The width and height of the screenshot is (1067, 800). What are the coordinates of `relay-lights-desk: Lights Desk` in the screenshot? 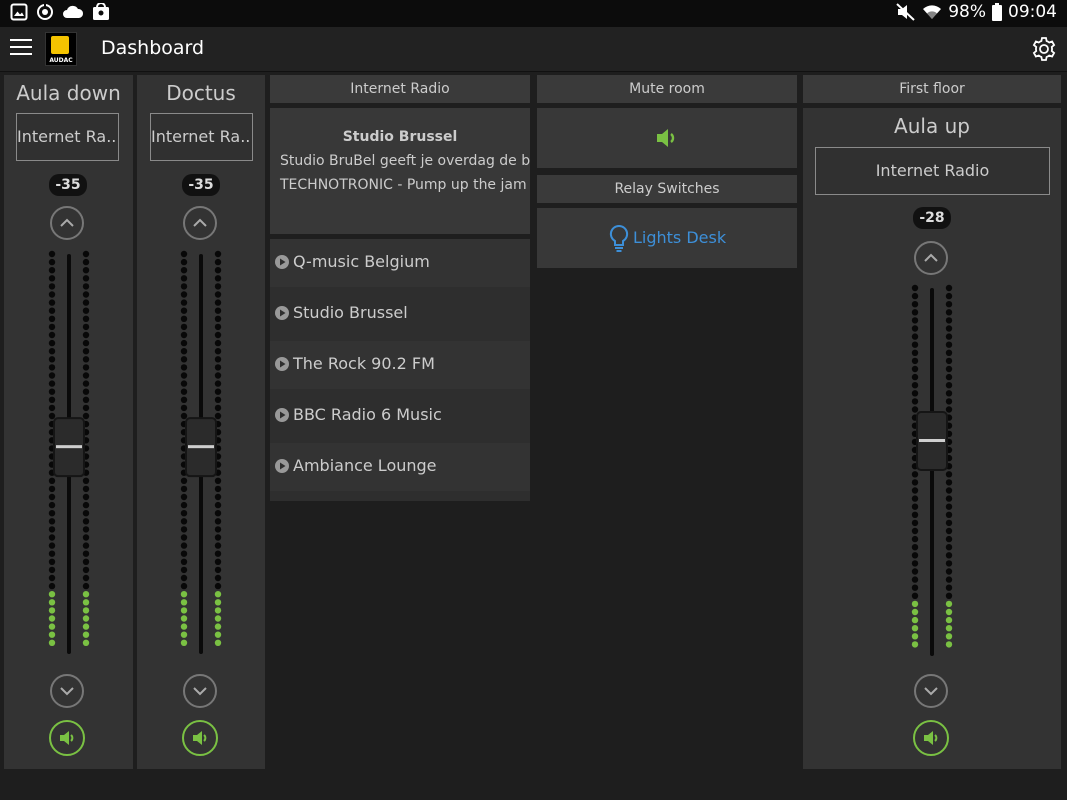 It's located at (667, 238).